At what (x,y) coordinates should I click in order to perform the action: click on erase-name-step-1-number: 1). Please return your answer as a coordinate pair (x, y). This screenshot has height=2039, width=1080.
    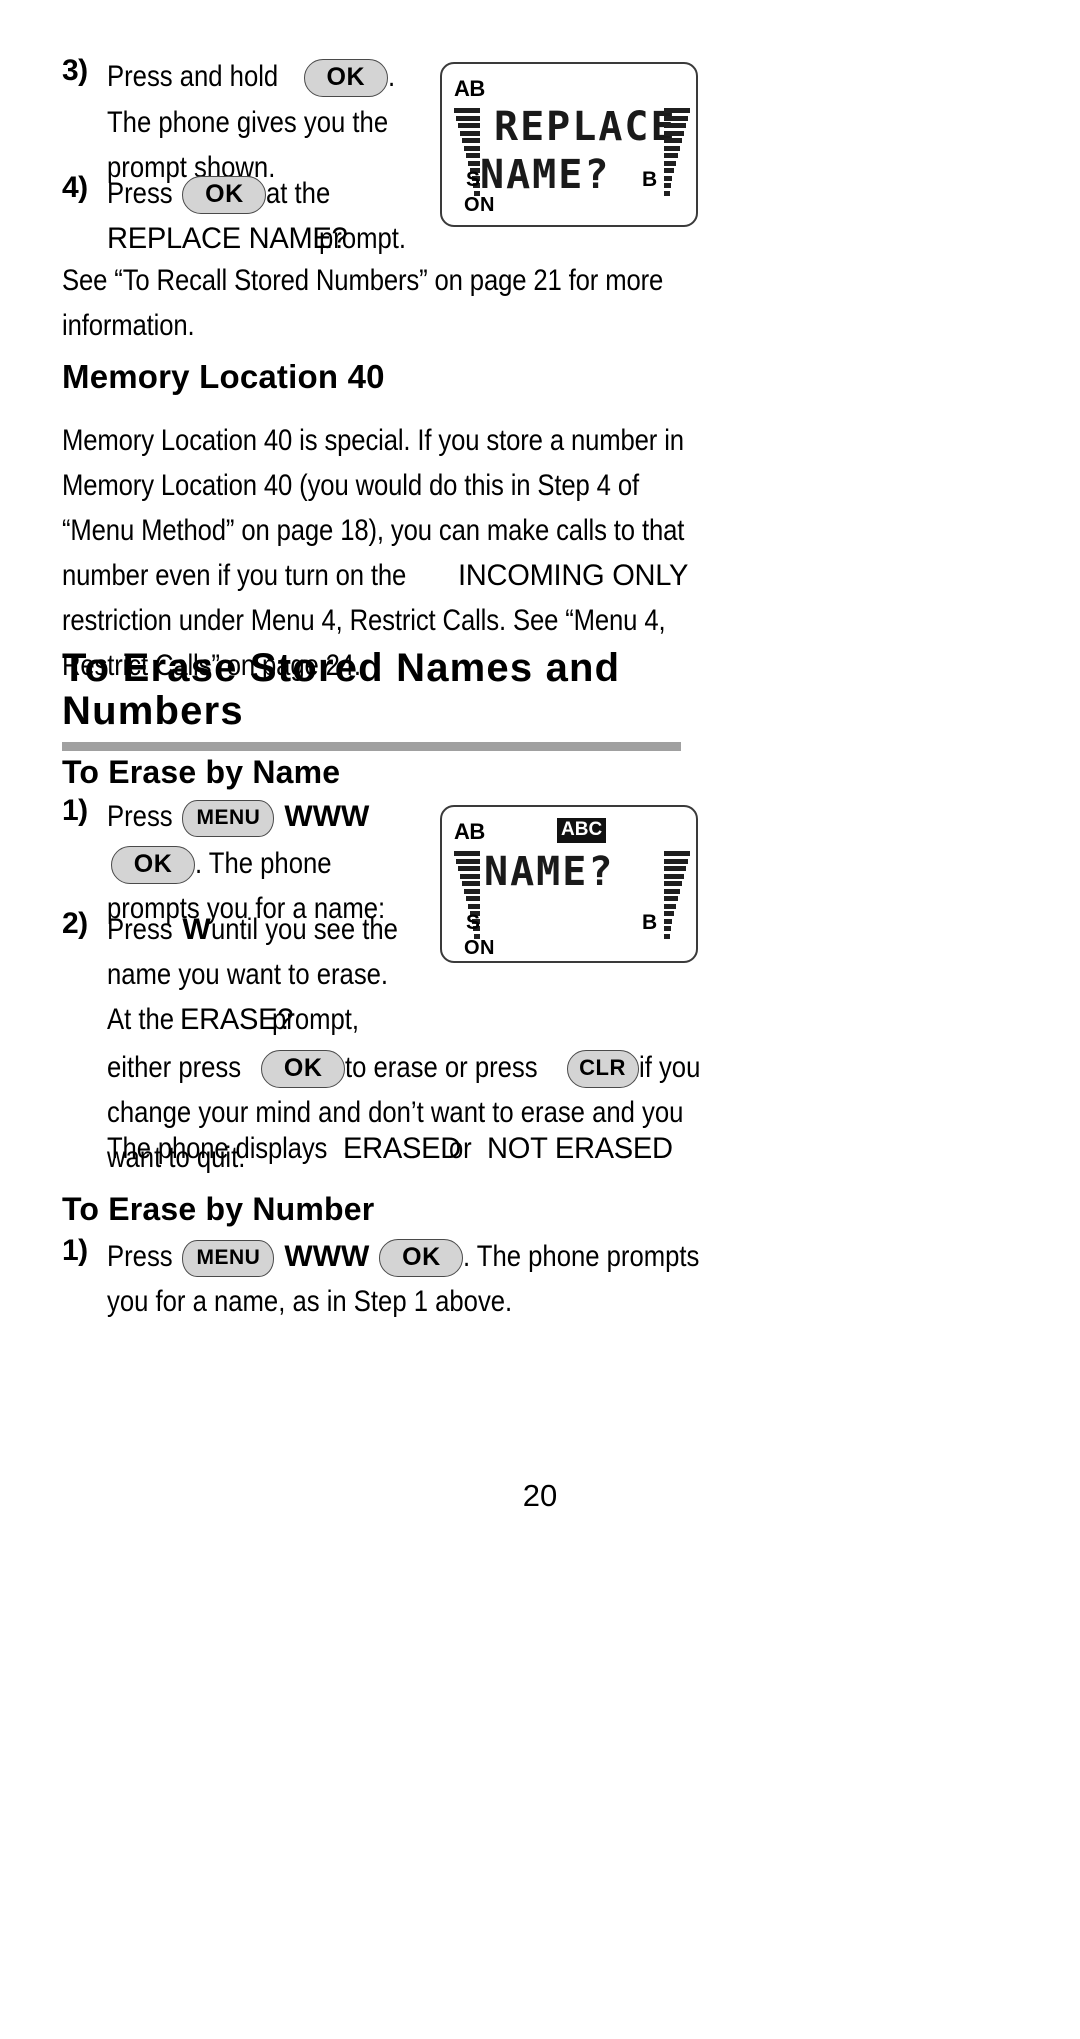
    Looking at the image, I should click on (75, 810).